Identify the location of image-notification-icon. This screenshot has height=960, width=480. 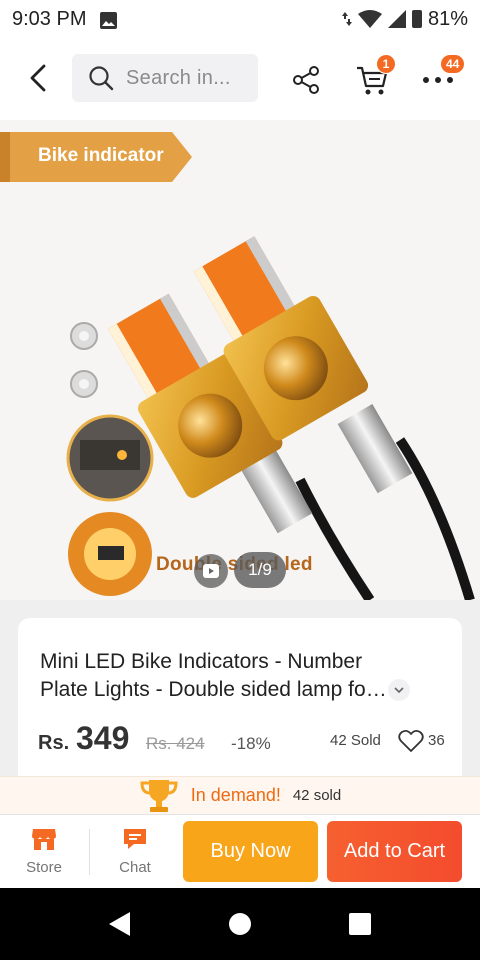
(109, 20).